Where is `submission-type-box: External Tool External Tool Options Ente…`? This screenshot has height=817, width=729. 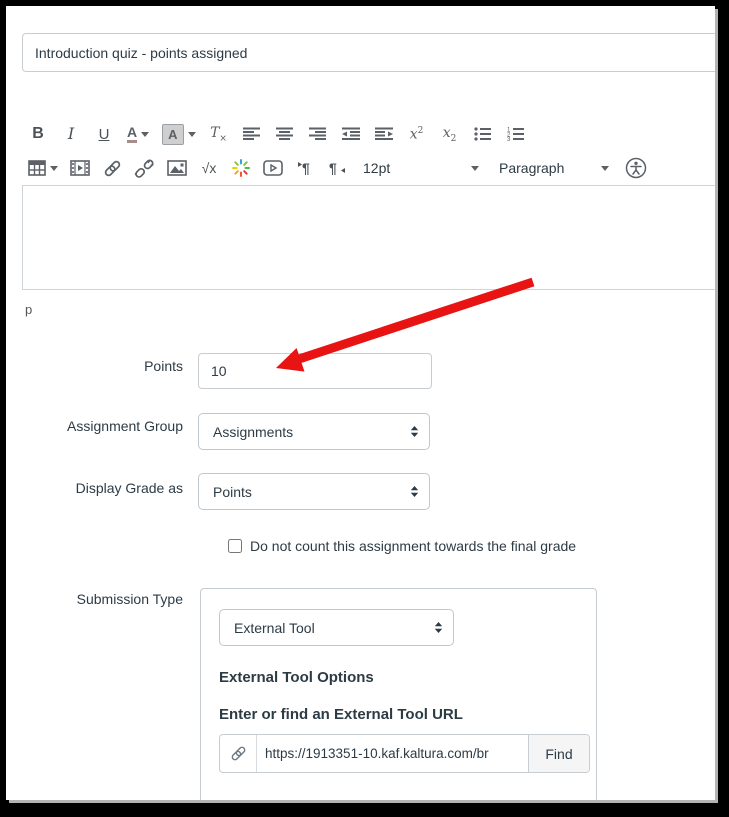 submission-type-box: External Tool External Tool Options Ente… is located at coordinates (398, 694).